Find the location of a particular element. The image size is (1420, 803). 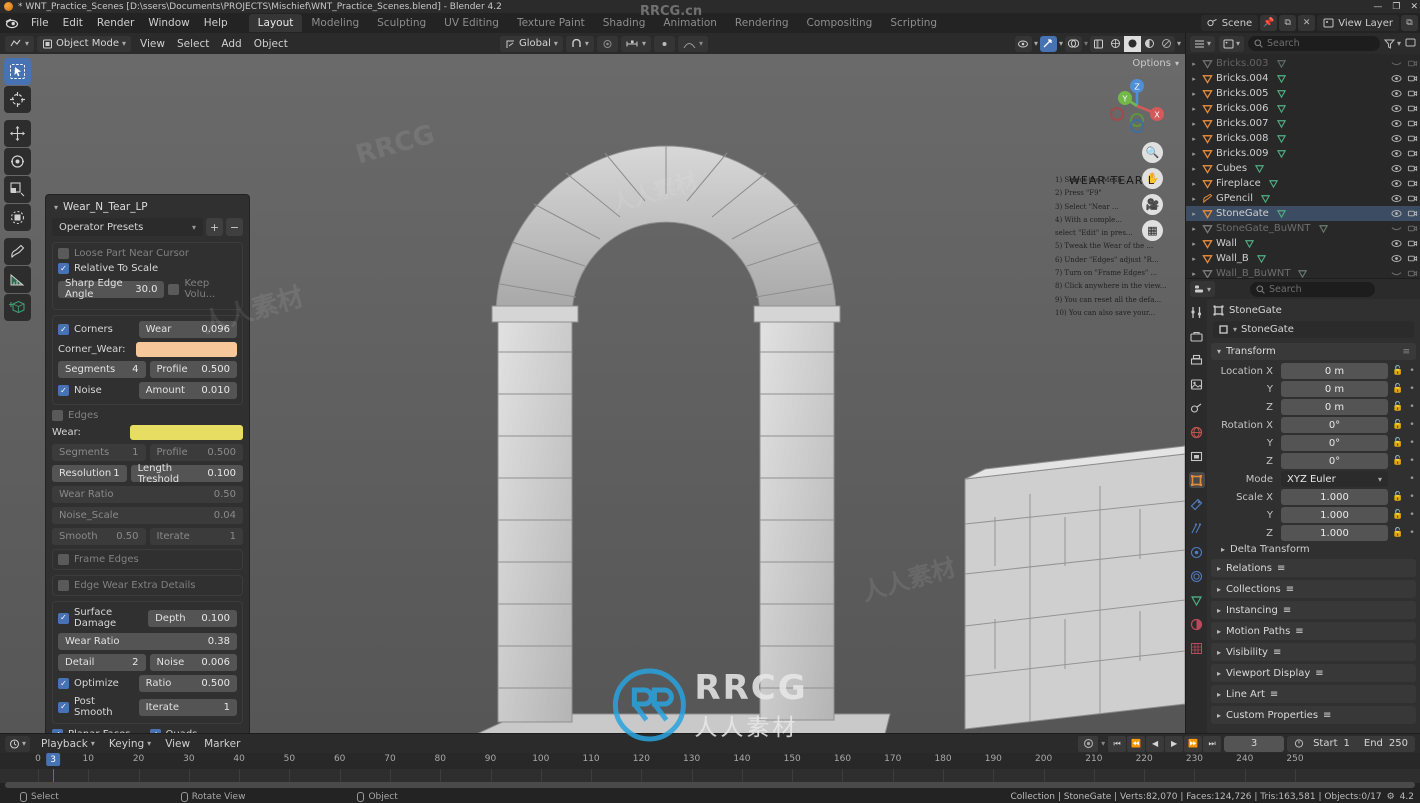

detail-field: Detail 2 is located at coordinates (102, 662).